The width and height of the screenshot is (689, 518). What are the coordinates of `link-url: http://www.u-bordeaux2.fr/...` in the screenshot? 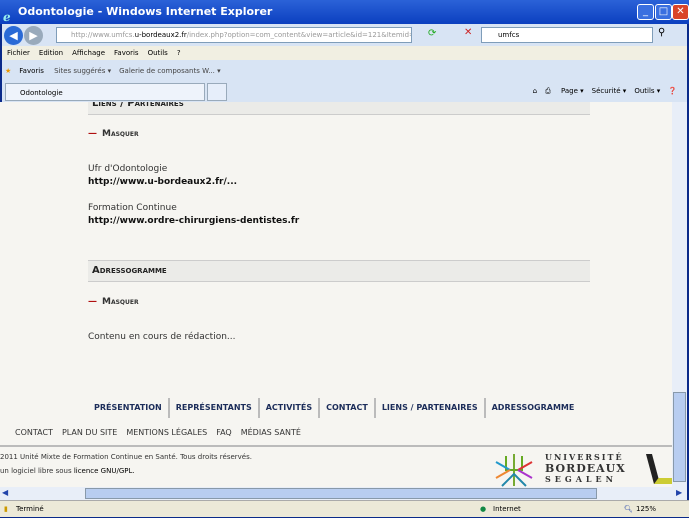 It's located at (162, 182).